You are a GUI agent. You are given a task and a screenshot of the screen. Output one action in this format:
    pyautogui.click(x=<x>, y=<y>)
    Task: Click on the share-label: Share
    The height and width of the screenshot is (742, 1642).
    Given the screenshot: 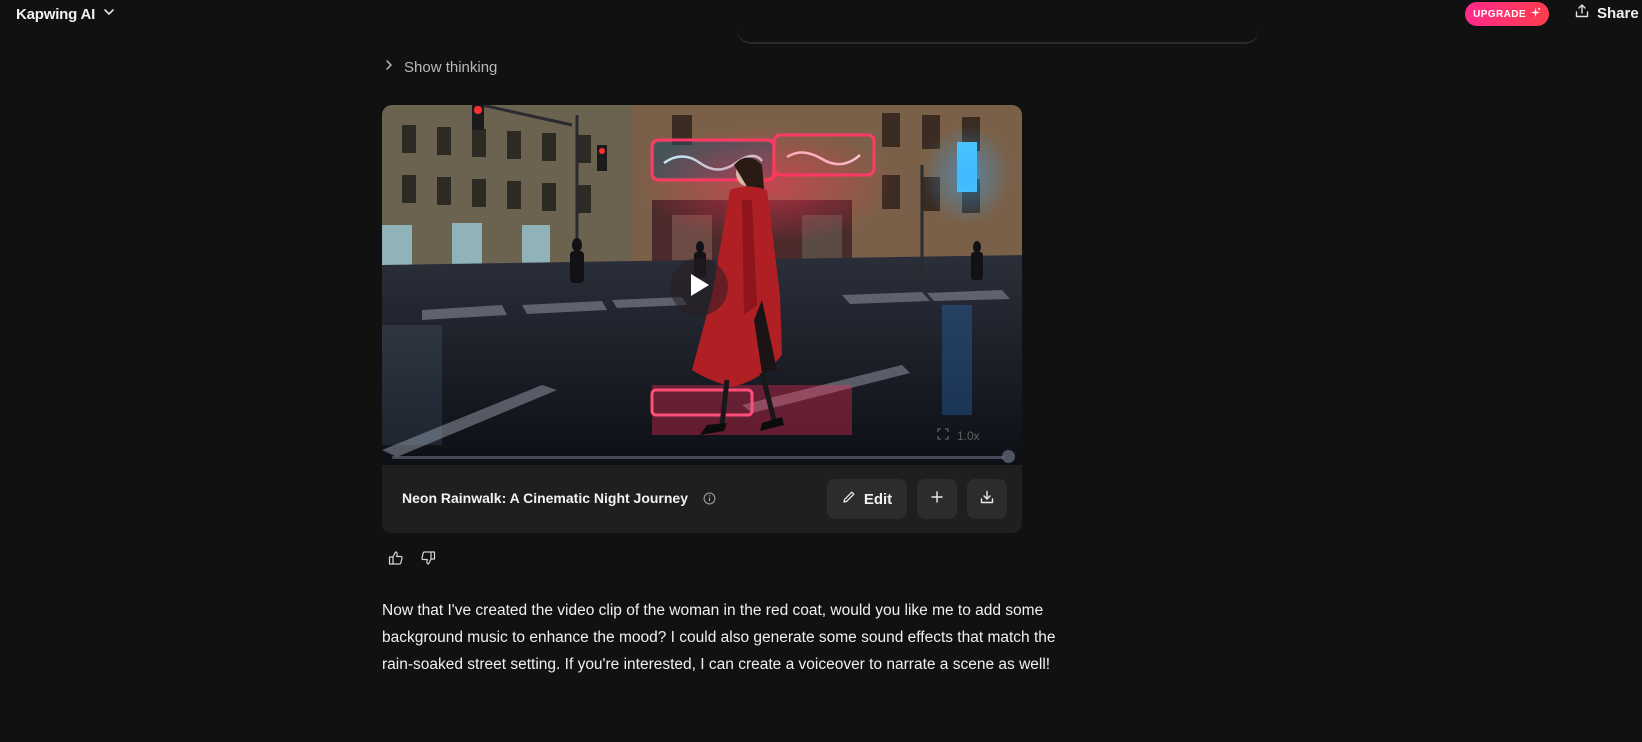 What is the action you would take?
    pyautogui.click(x=1618, y=13)
    